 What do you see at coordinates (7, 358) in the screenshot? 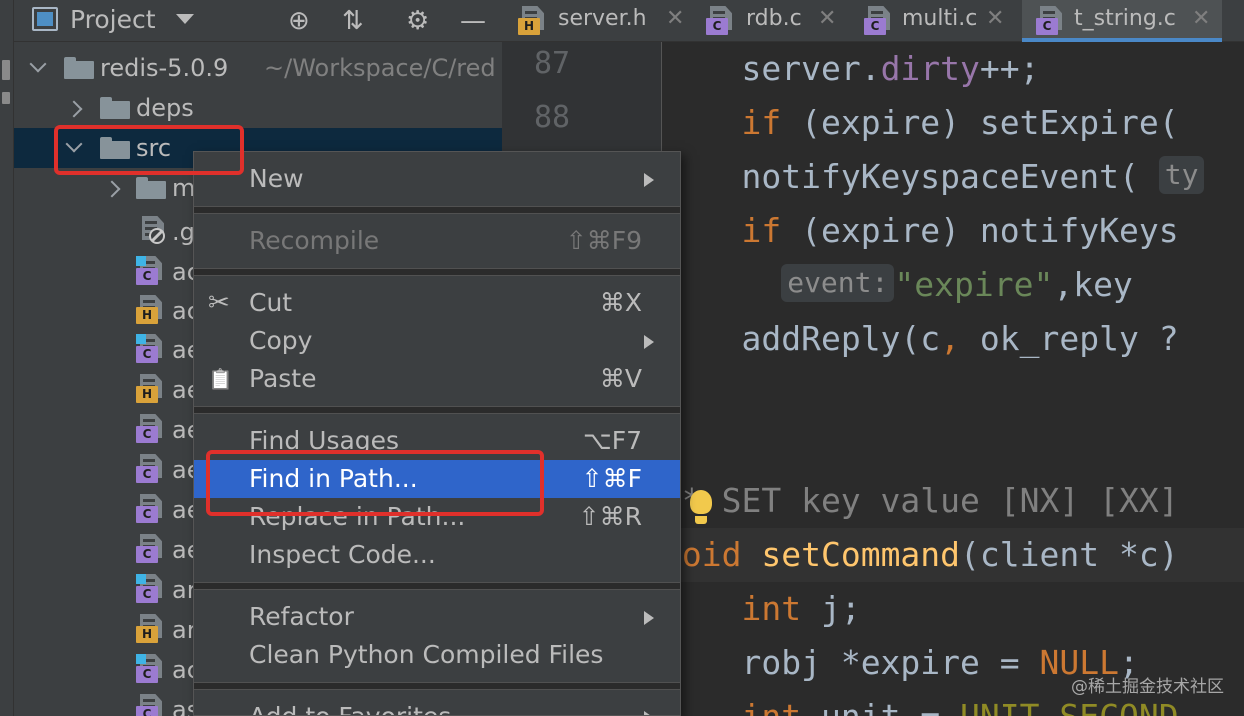
I see `left-tool-strip` at bounding box center [7, 358].